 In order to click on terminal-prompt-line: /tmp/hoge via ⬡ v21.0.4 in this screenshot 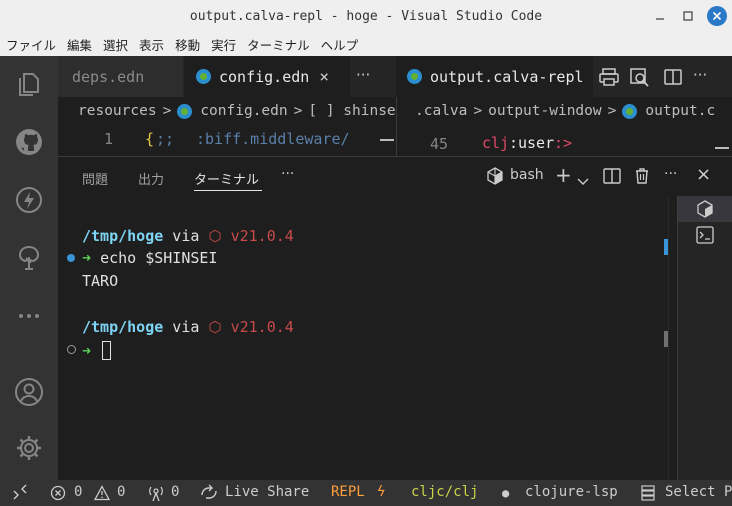, I will do `click(188, 327)`.